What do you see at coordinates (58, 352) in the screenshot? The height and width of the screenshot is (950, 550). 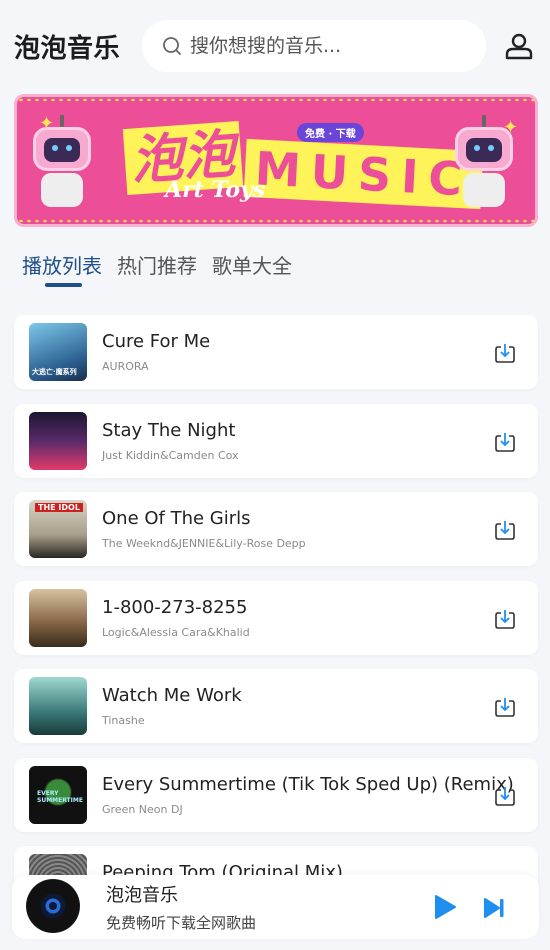 I see `album-cover: 大逃亡·魔系列` at bounding box center [58, 352].